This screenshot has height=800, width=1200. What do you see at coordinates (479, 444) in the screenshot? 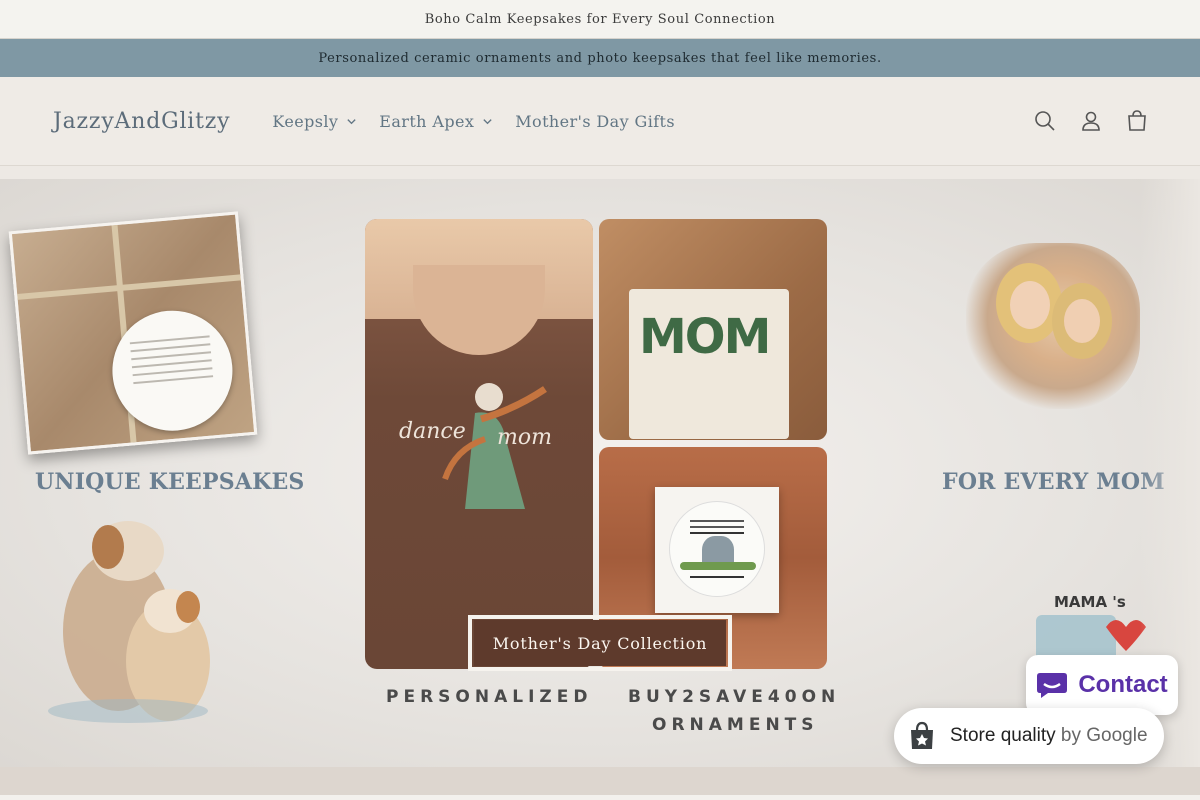
I see `tshirt-image: dance mom` at bounding box center [479, 444].